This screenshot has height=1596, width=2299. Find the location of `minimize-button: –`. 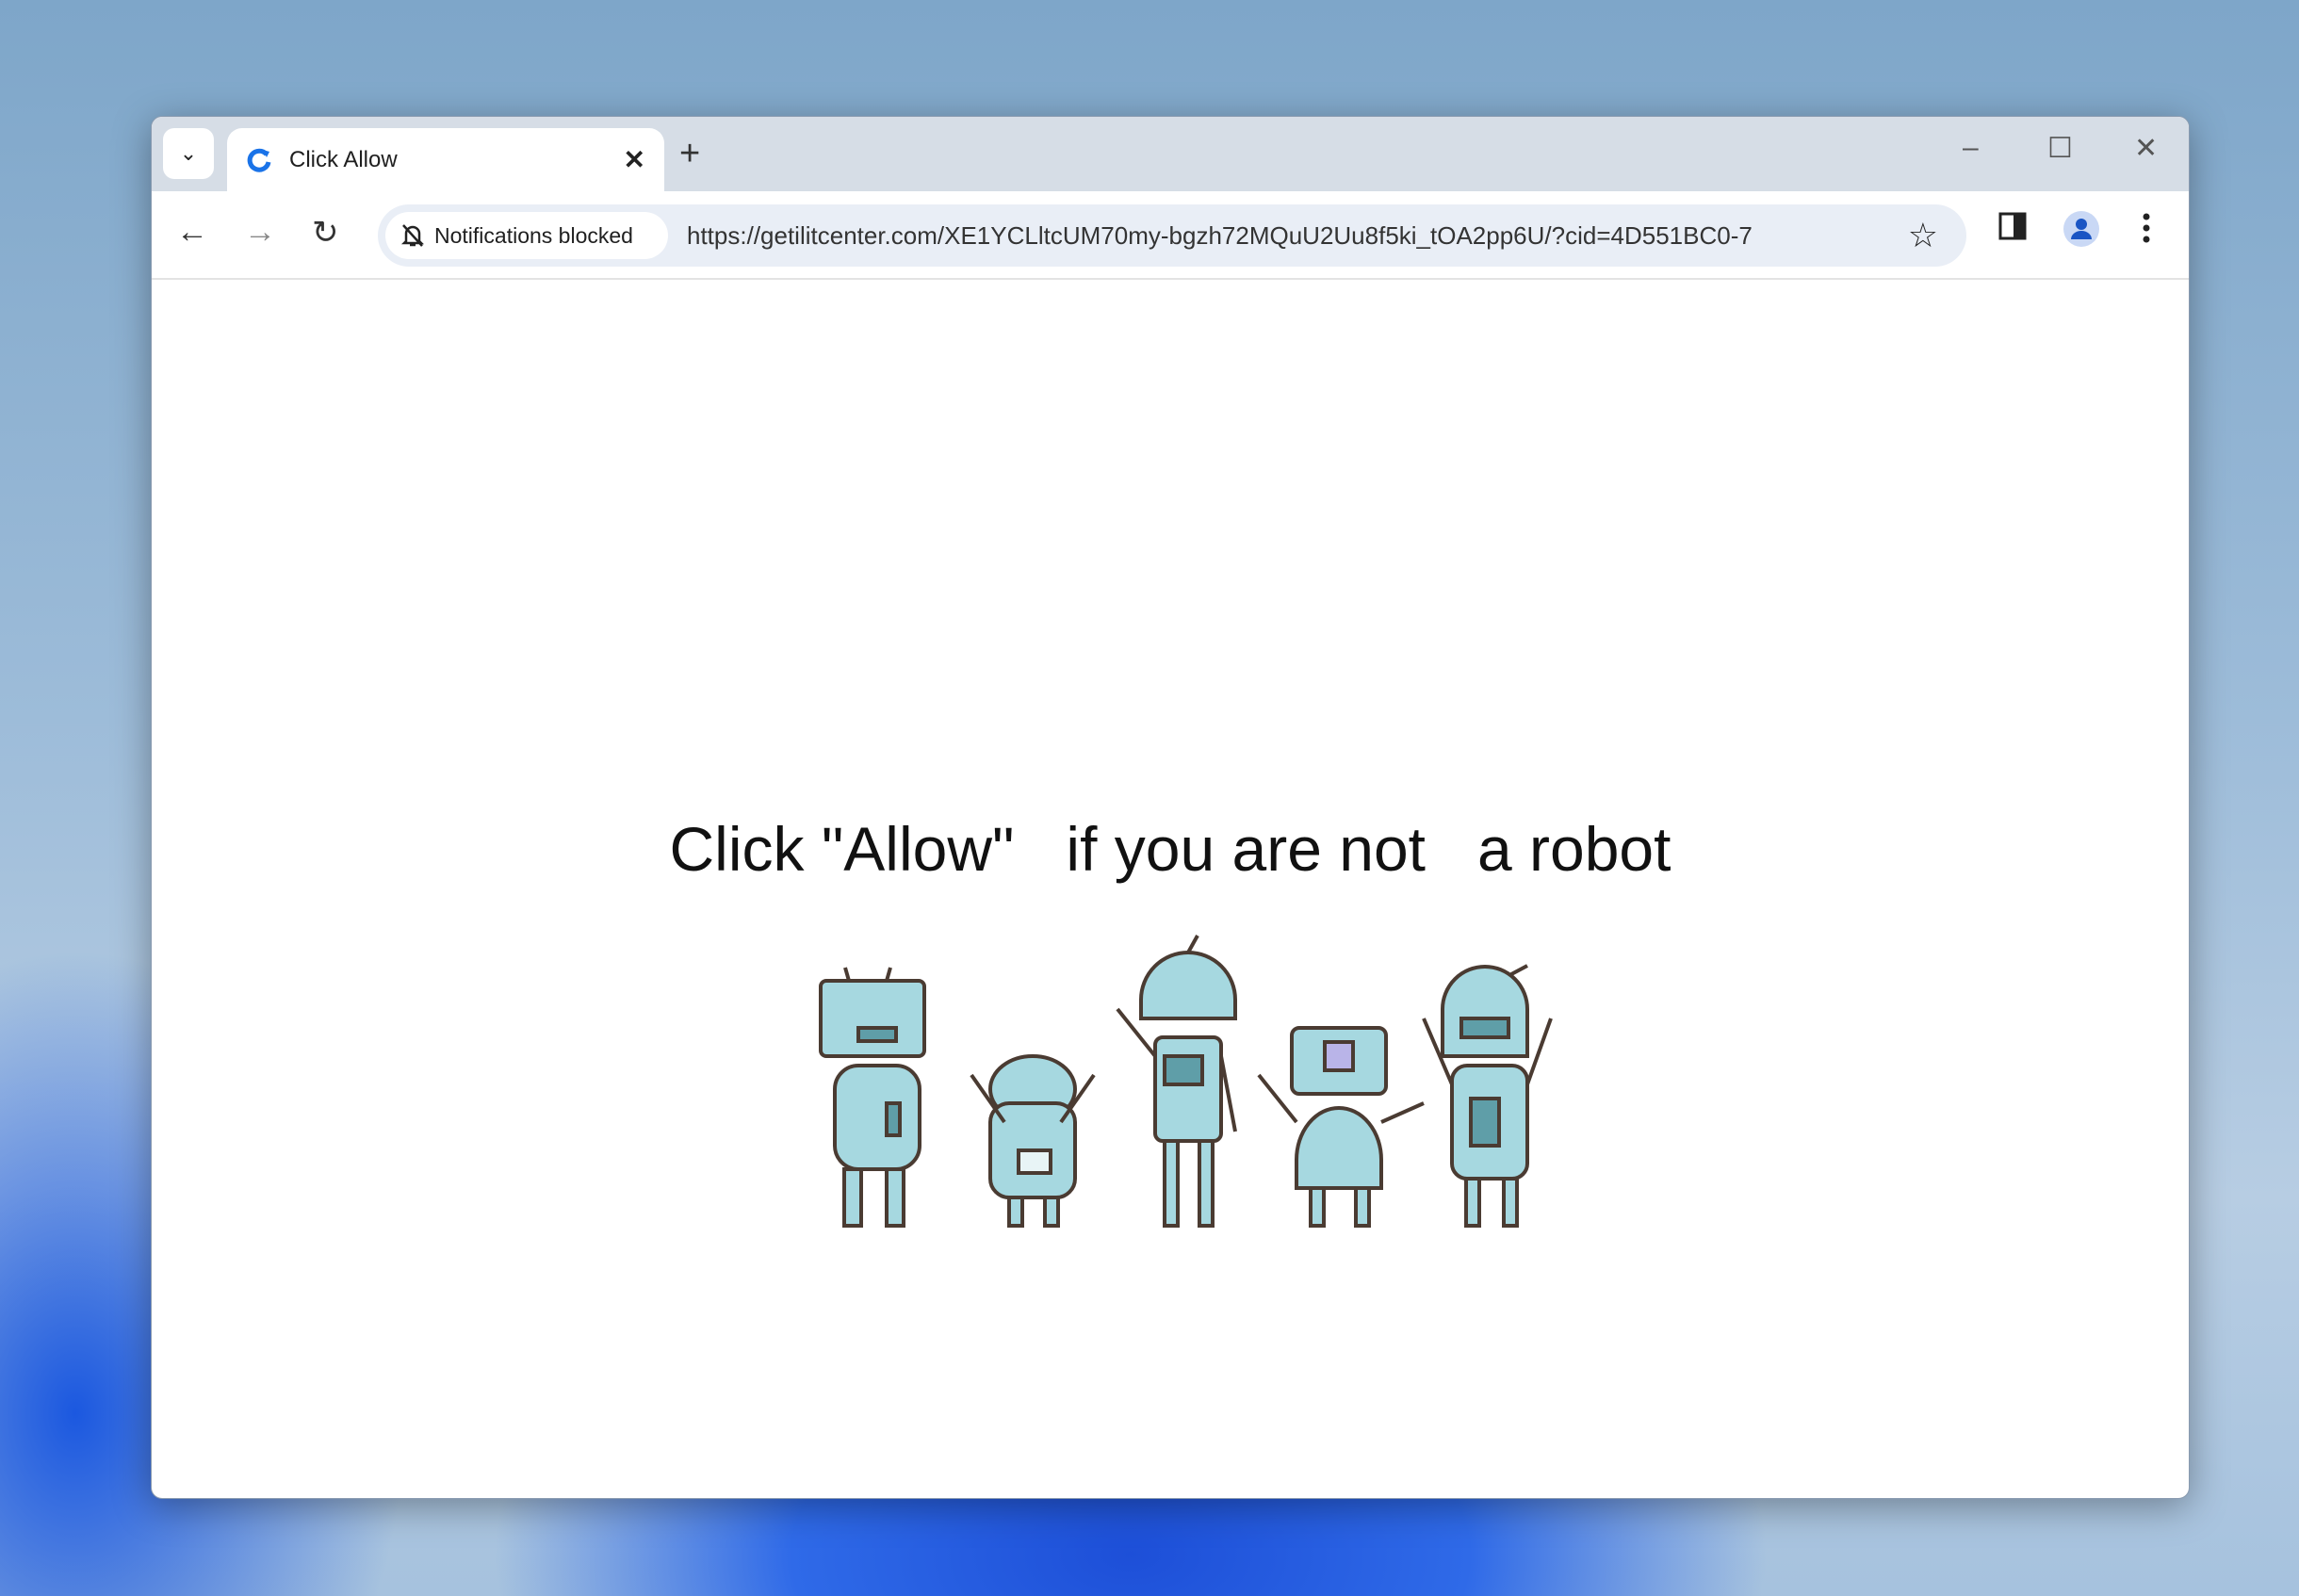

minimize-button: – is located at coordinates (1971, 148).